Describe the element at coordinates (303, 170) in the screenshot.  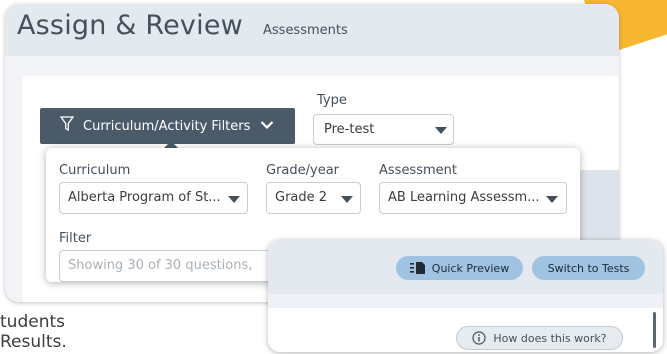
I see `grade-label: Grade/year` at that location.